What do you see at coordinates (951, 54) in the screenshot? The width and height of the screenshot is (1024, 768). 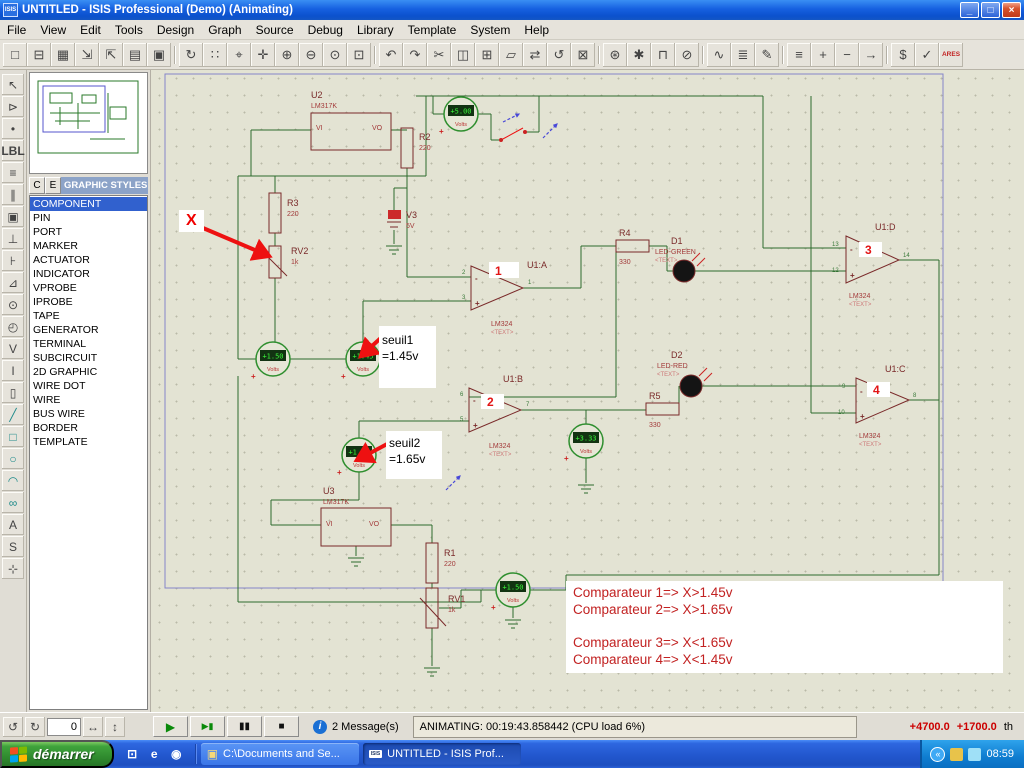 I see `netlist-to-ares-button: ARES` at bounding box center [951, 54].